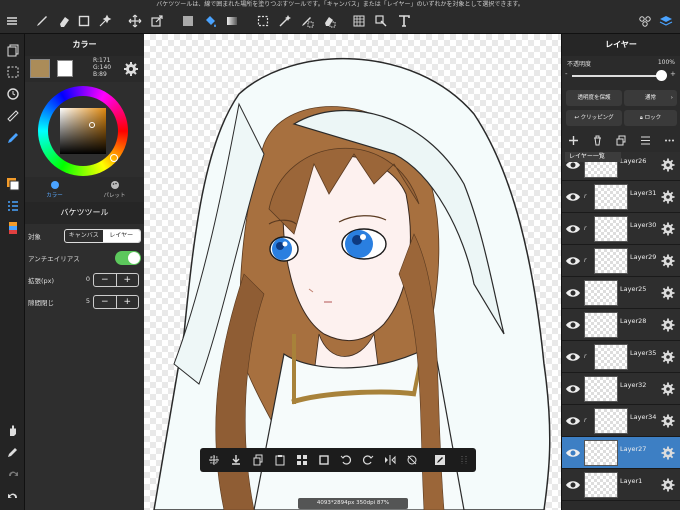 The image size is (680, 510). What do you see at coordinates (135, 21) in the screenshot?
I see `move-icon` at bounding box center [135, 21].